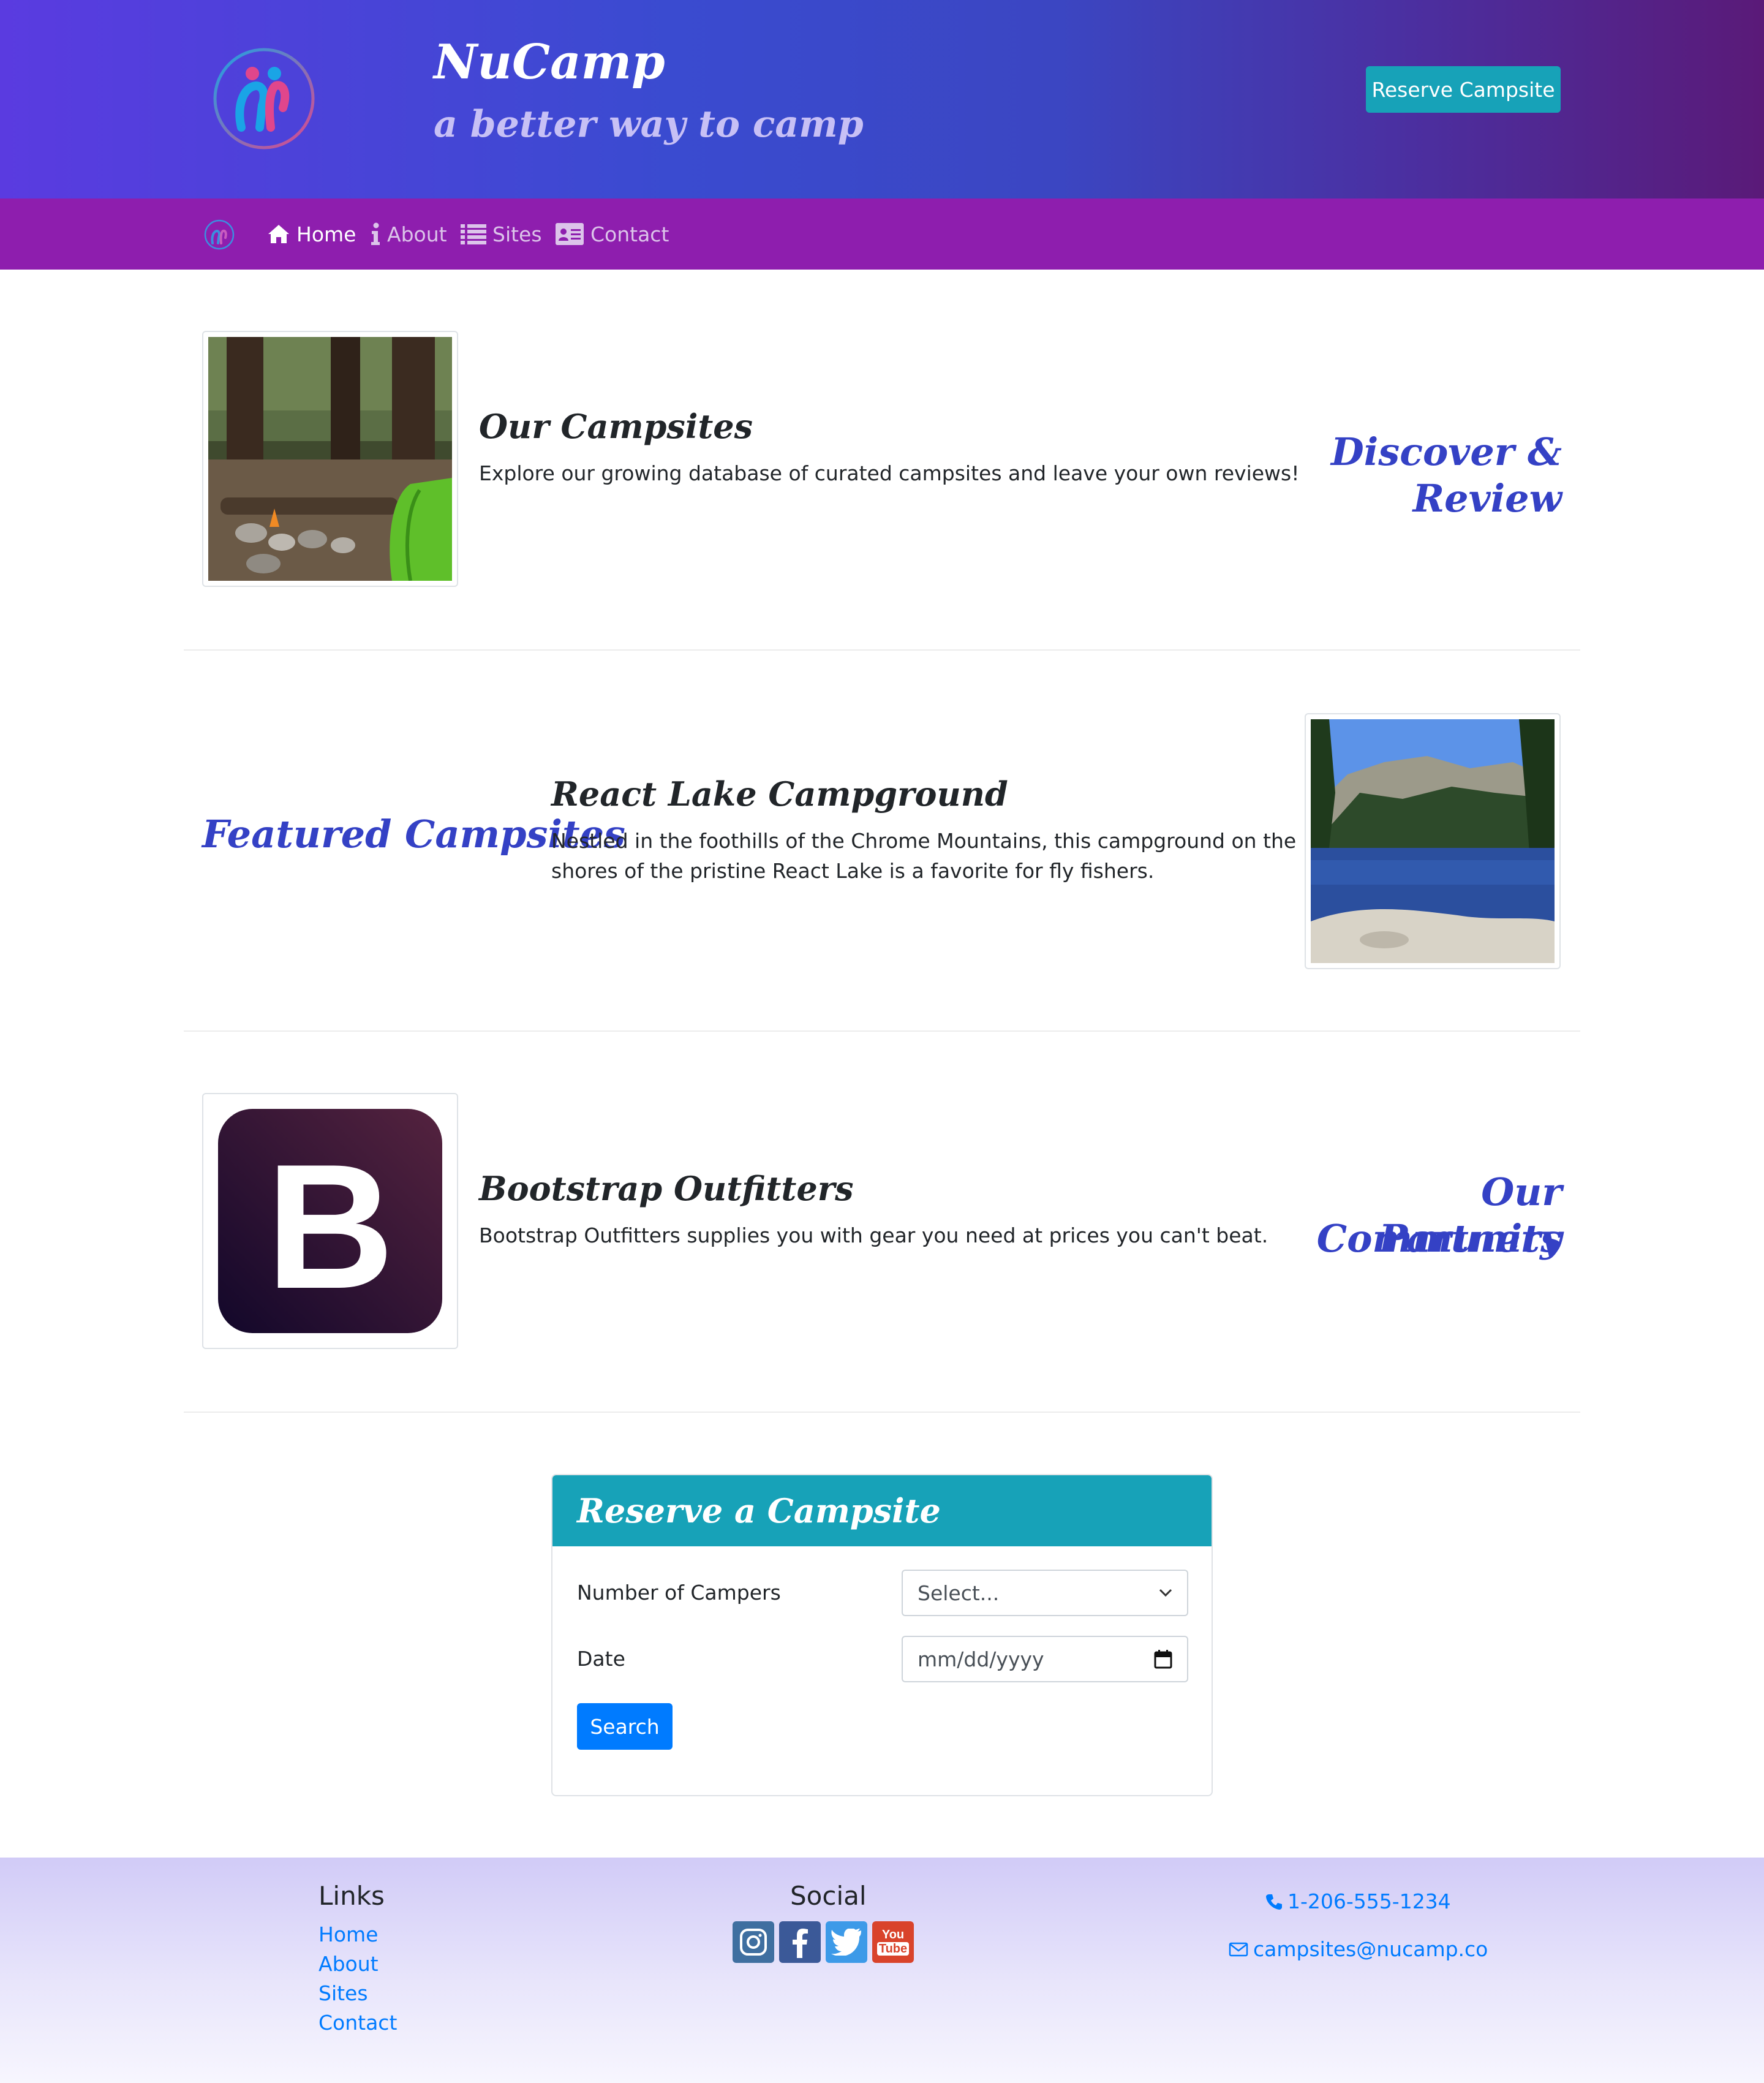 Image resolution: width=1764 pixels, height=2083 pixels. Describe the element at coordinates (352, 1896) in the screenshot. I see `footer-links-heading: Links` at that location.